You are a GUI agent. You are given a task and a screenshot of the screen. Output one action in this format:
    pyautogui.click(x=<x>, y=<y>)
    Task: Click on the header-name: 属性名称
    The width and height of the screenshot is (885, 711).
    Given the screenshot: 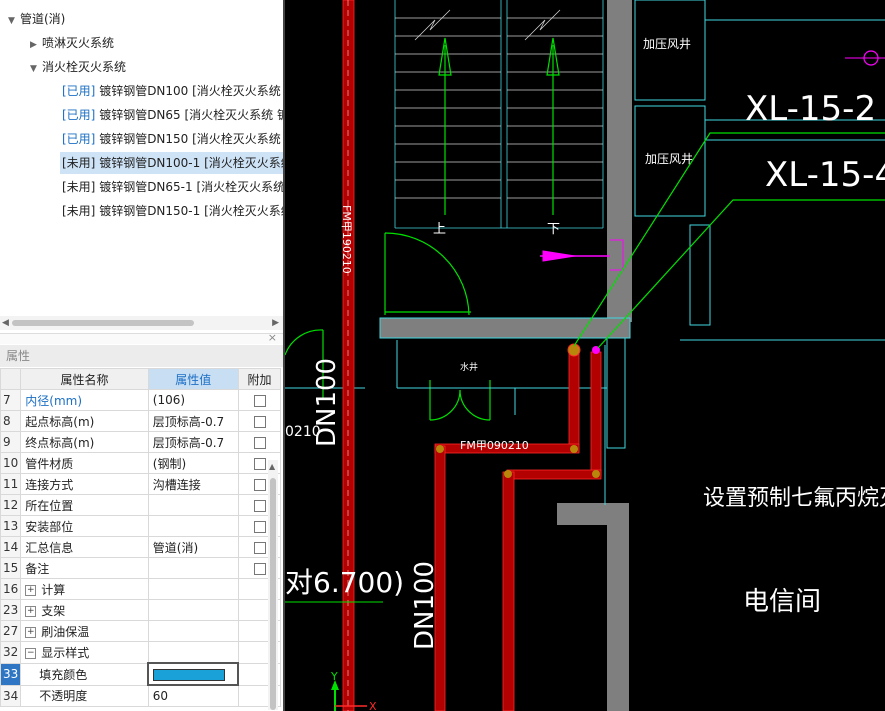 What is the action you would take?
    pyautogui.click(x=84, y=379)
    